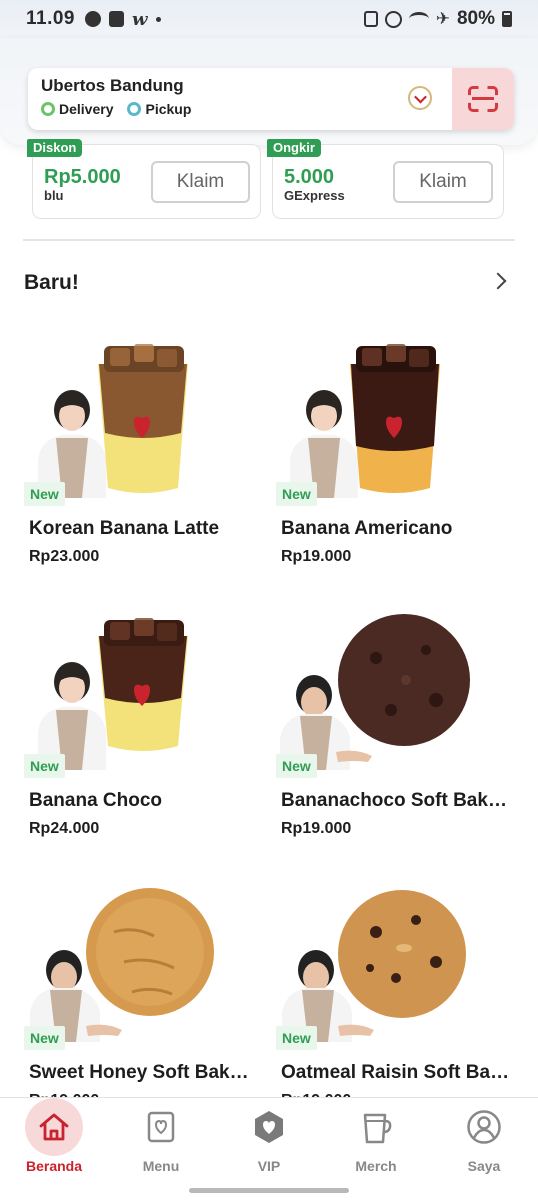  What do you see at coordinates (144, 1072) in the screenshot?
I see `product-name: Sweet Honey Soft Baked Cookie` at bounding box center [144, 1072].